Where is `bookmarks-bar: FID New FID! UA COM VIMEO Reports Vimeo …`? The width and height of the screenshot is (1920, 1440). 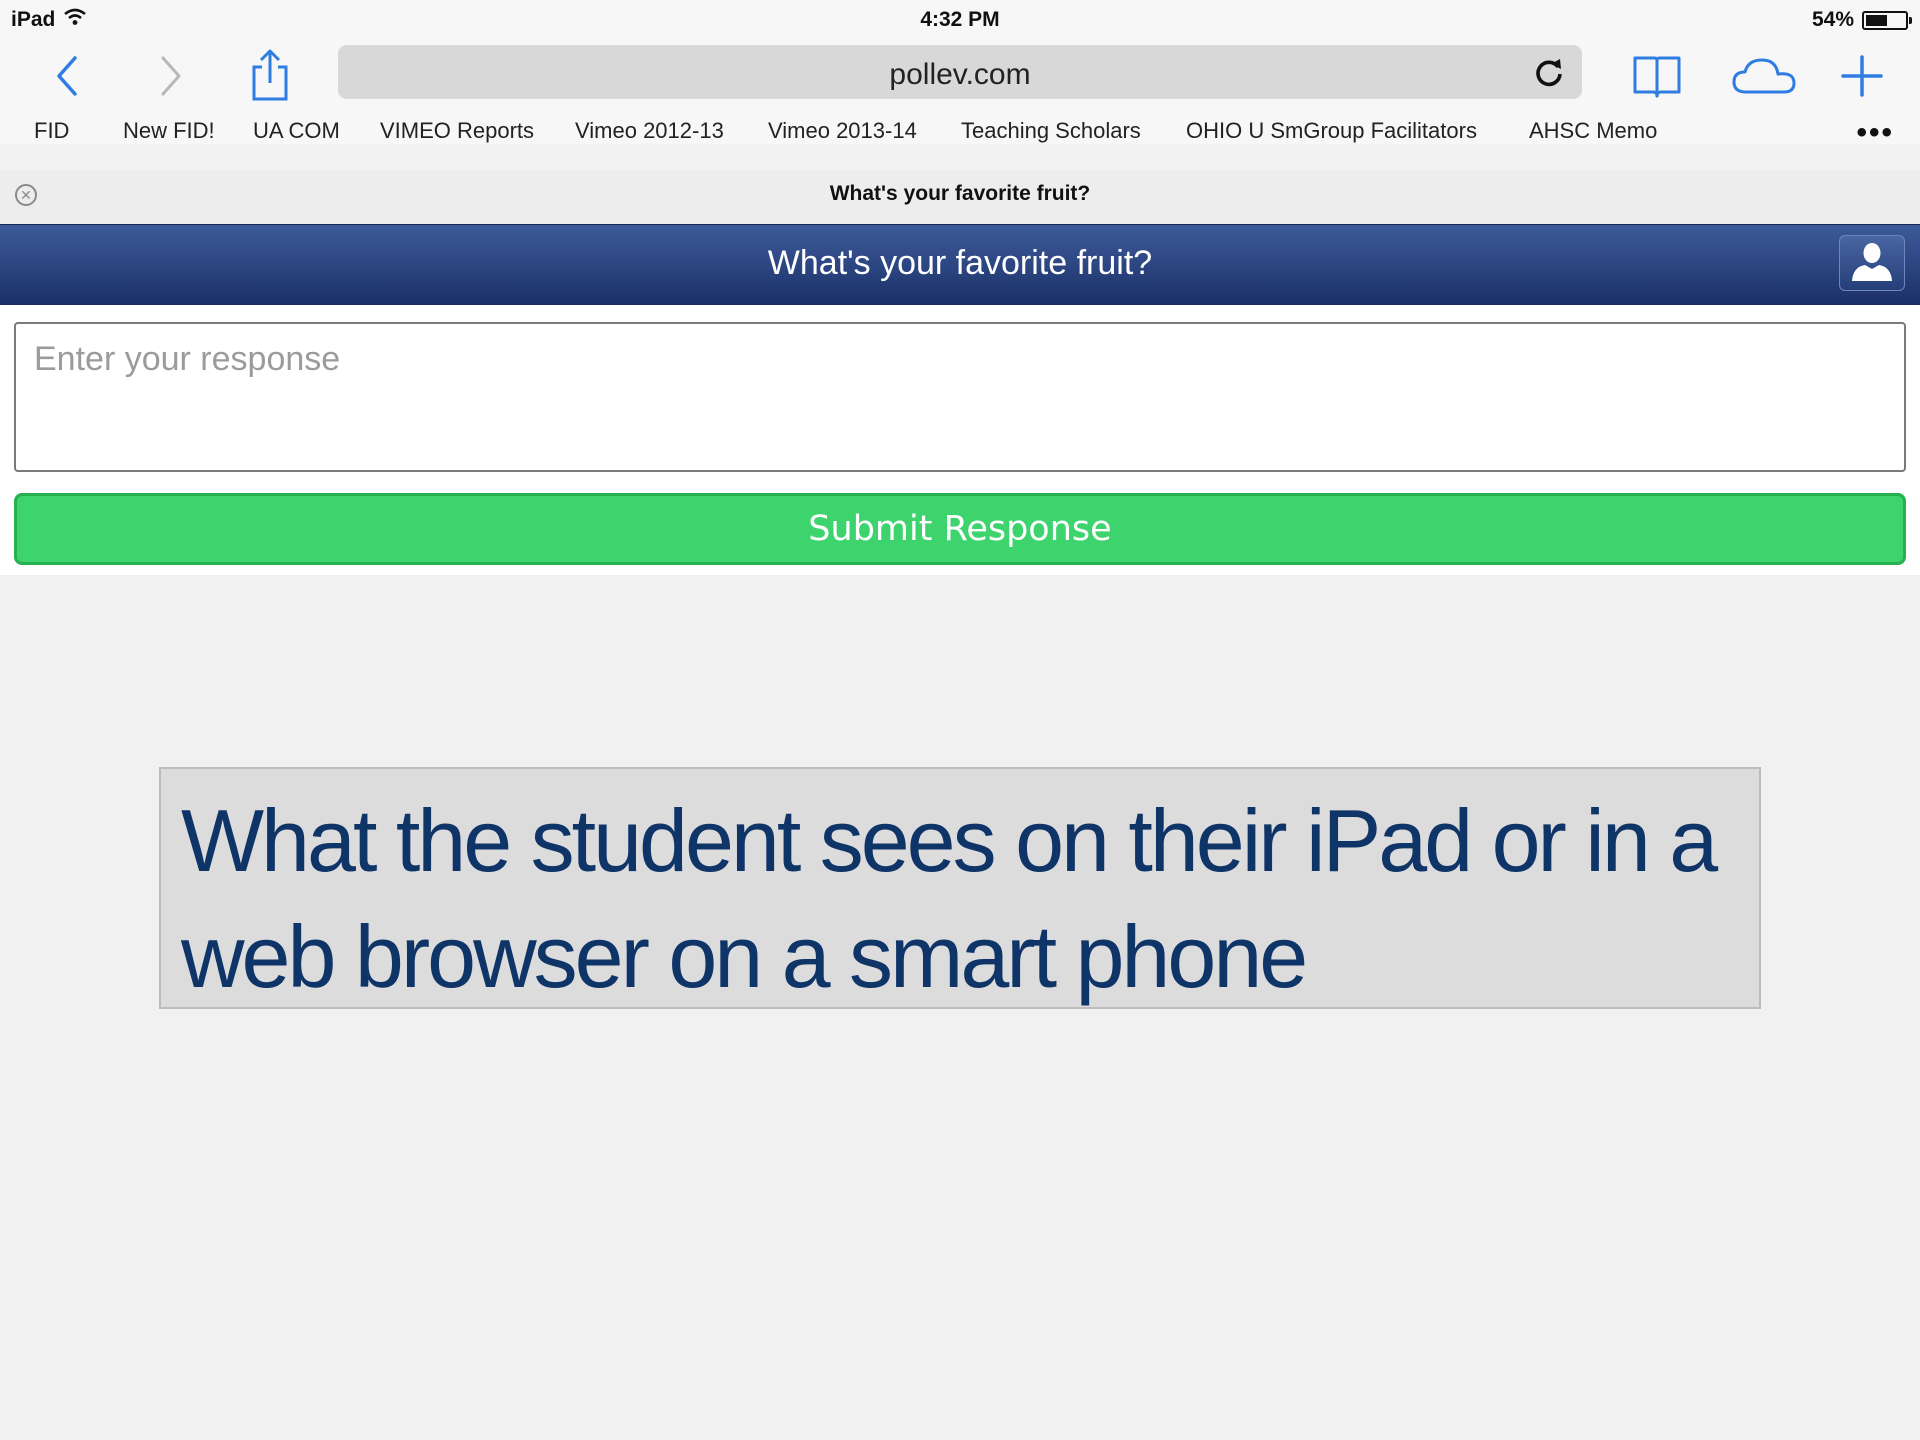 bookmarks-bar: FID New FID! UA COM VIMEO Reports Vimeo … is located at coordinates (960, 133).